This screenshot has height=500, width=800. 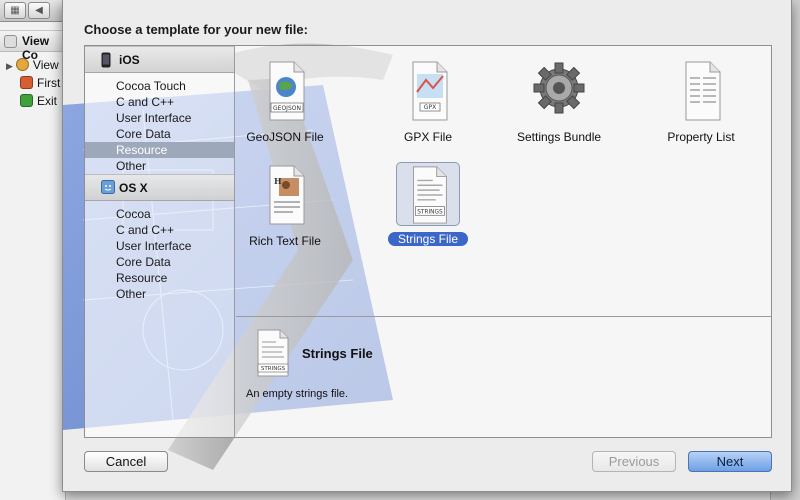 I want to click on template-label: Rich Text File, so click(x=285, y=241).